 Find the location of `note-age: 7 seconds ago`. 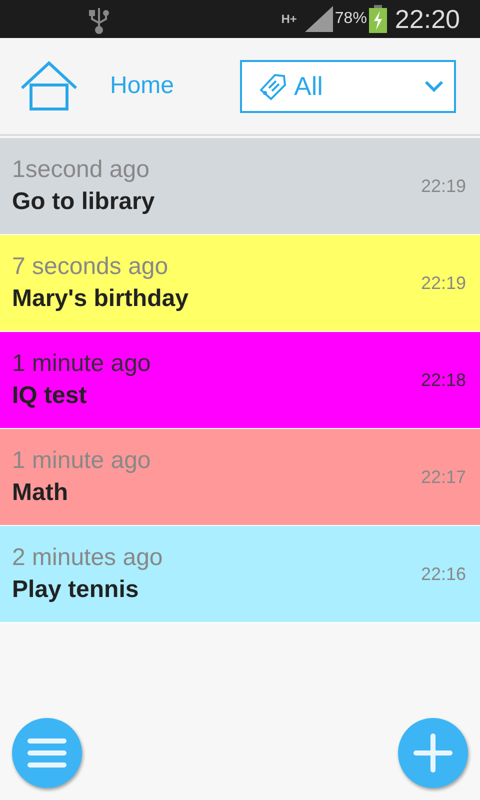

note-age: 7 seconds ago is located at coordinates (91, 267).